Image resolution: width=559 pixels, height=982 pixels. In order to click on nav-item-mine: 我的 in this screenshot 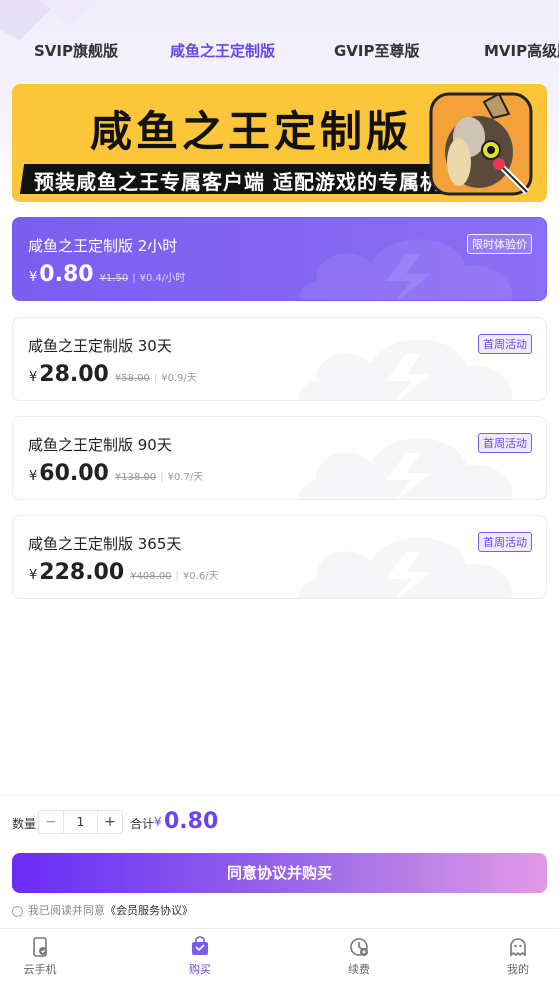, I will do `click(518, 956)`.